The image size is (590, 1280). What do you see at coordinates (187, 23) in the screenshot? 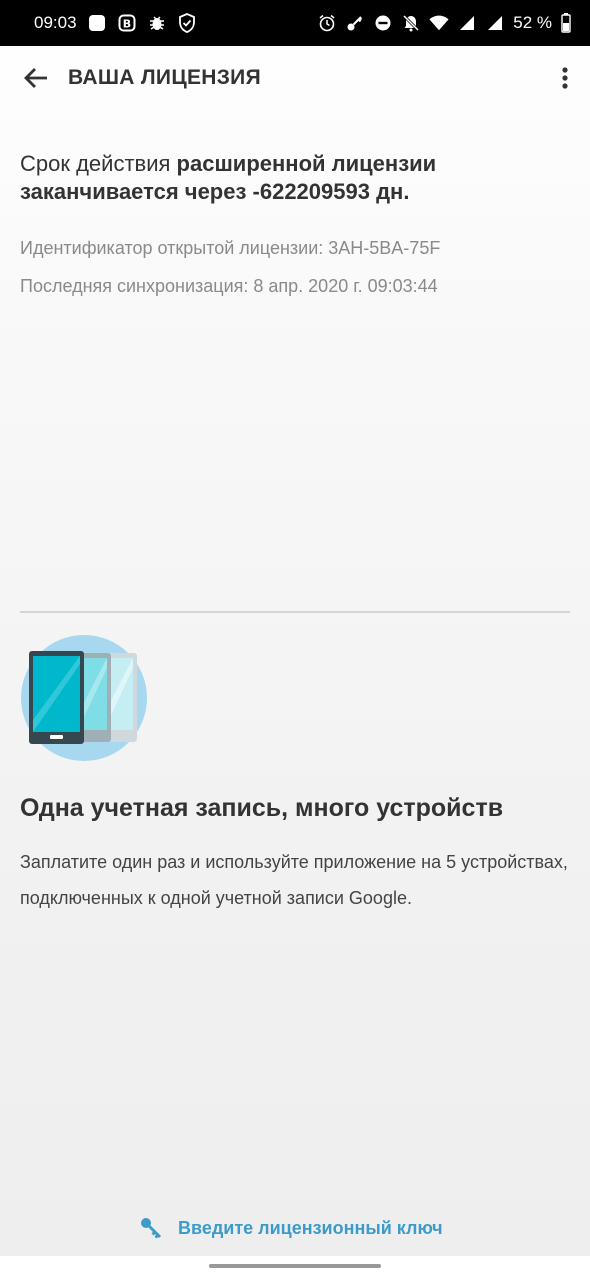
I see `shield-check-icon` at bounding box center [187, 23].